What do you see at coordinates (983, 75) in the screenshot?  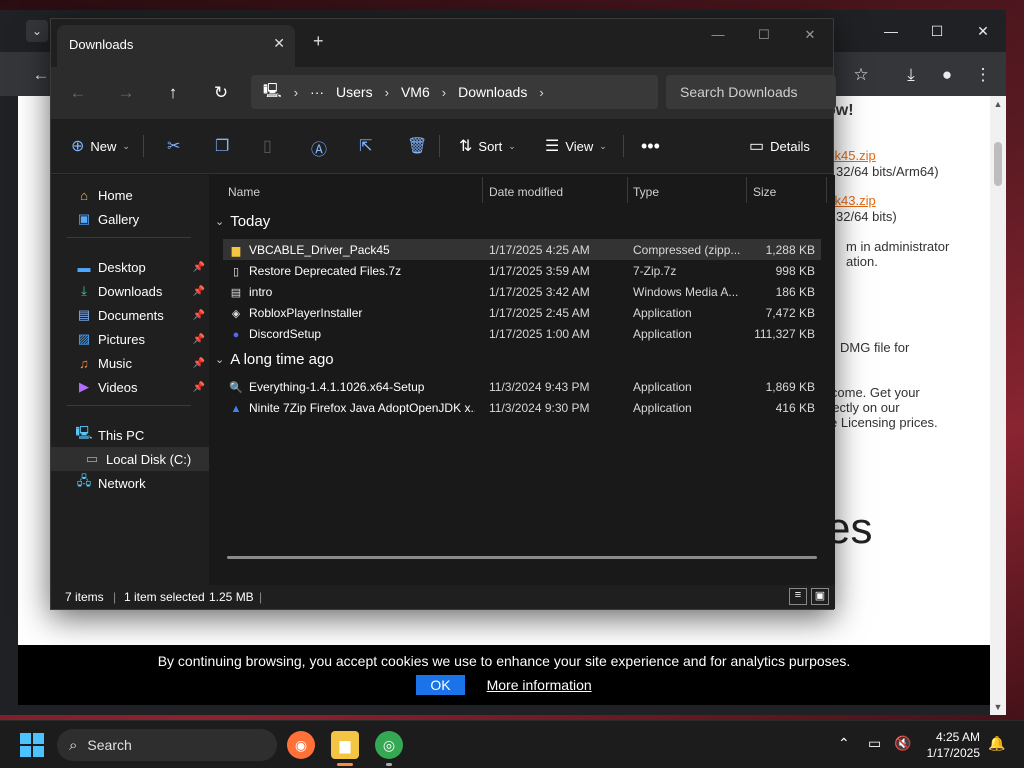 I see `browser-menu-icon: ⋮` at bounding box center [983, 75].